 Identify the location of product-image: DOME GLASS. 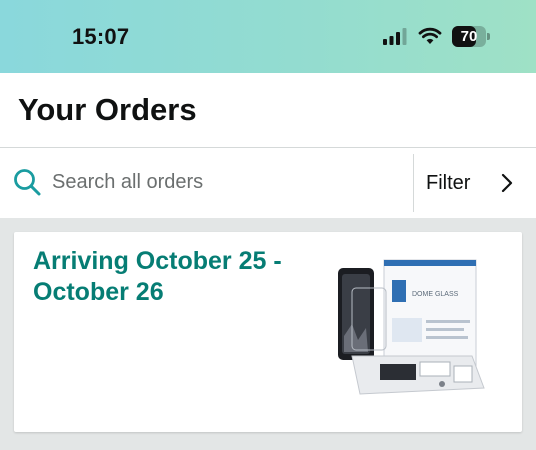
(407, 333).